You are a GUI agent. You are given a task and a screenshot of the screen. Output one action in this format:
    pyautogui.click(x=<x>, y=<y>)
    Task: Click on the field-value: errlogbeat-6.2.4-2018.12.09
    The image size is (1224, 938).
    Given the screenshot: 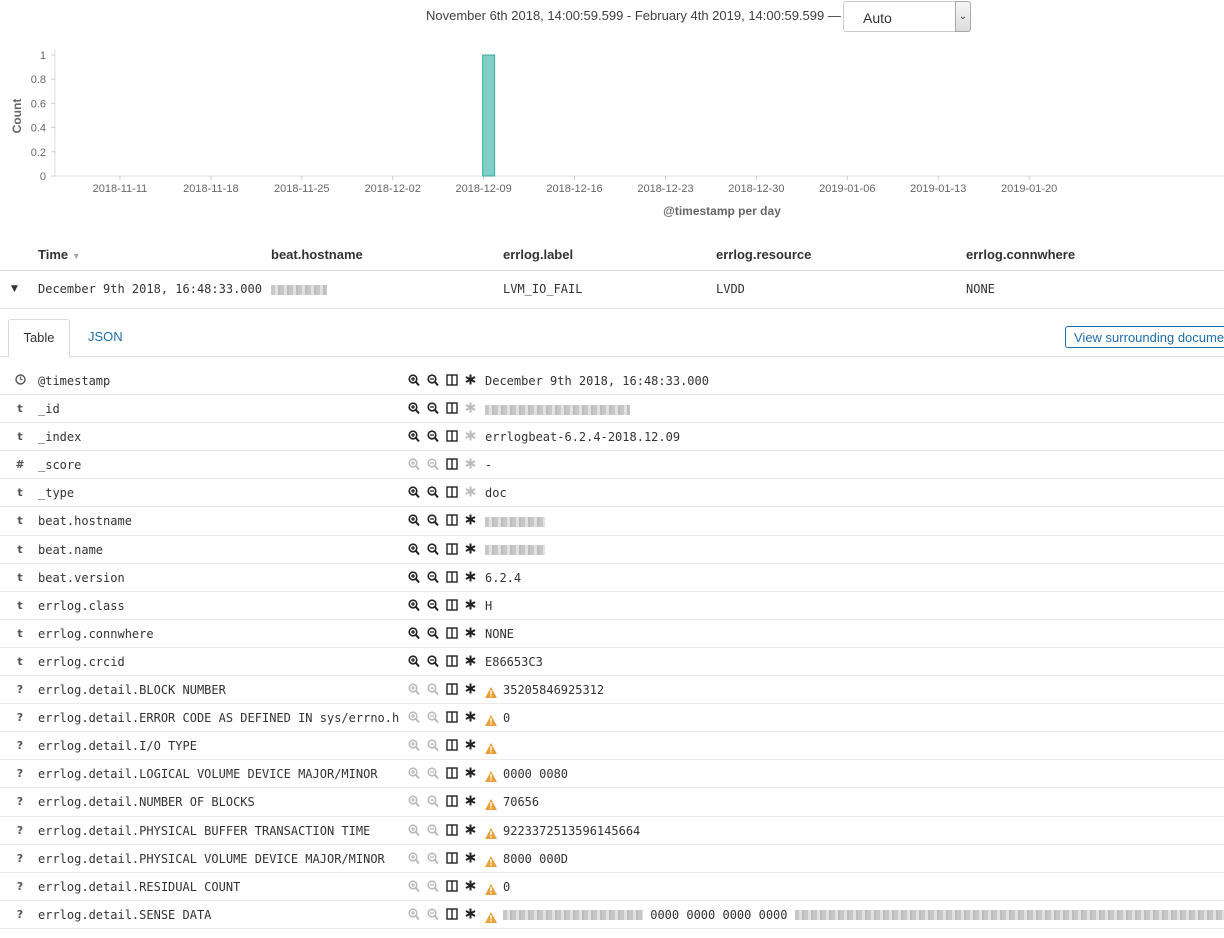 What is the action you would take?
    pyautogui.click(x=583, y=437)
    